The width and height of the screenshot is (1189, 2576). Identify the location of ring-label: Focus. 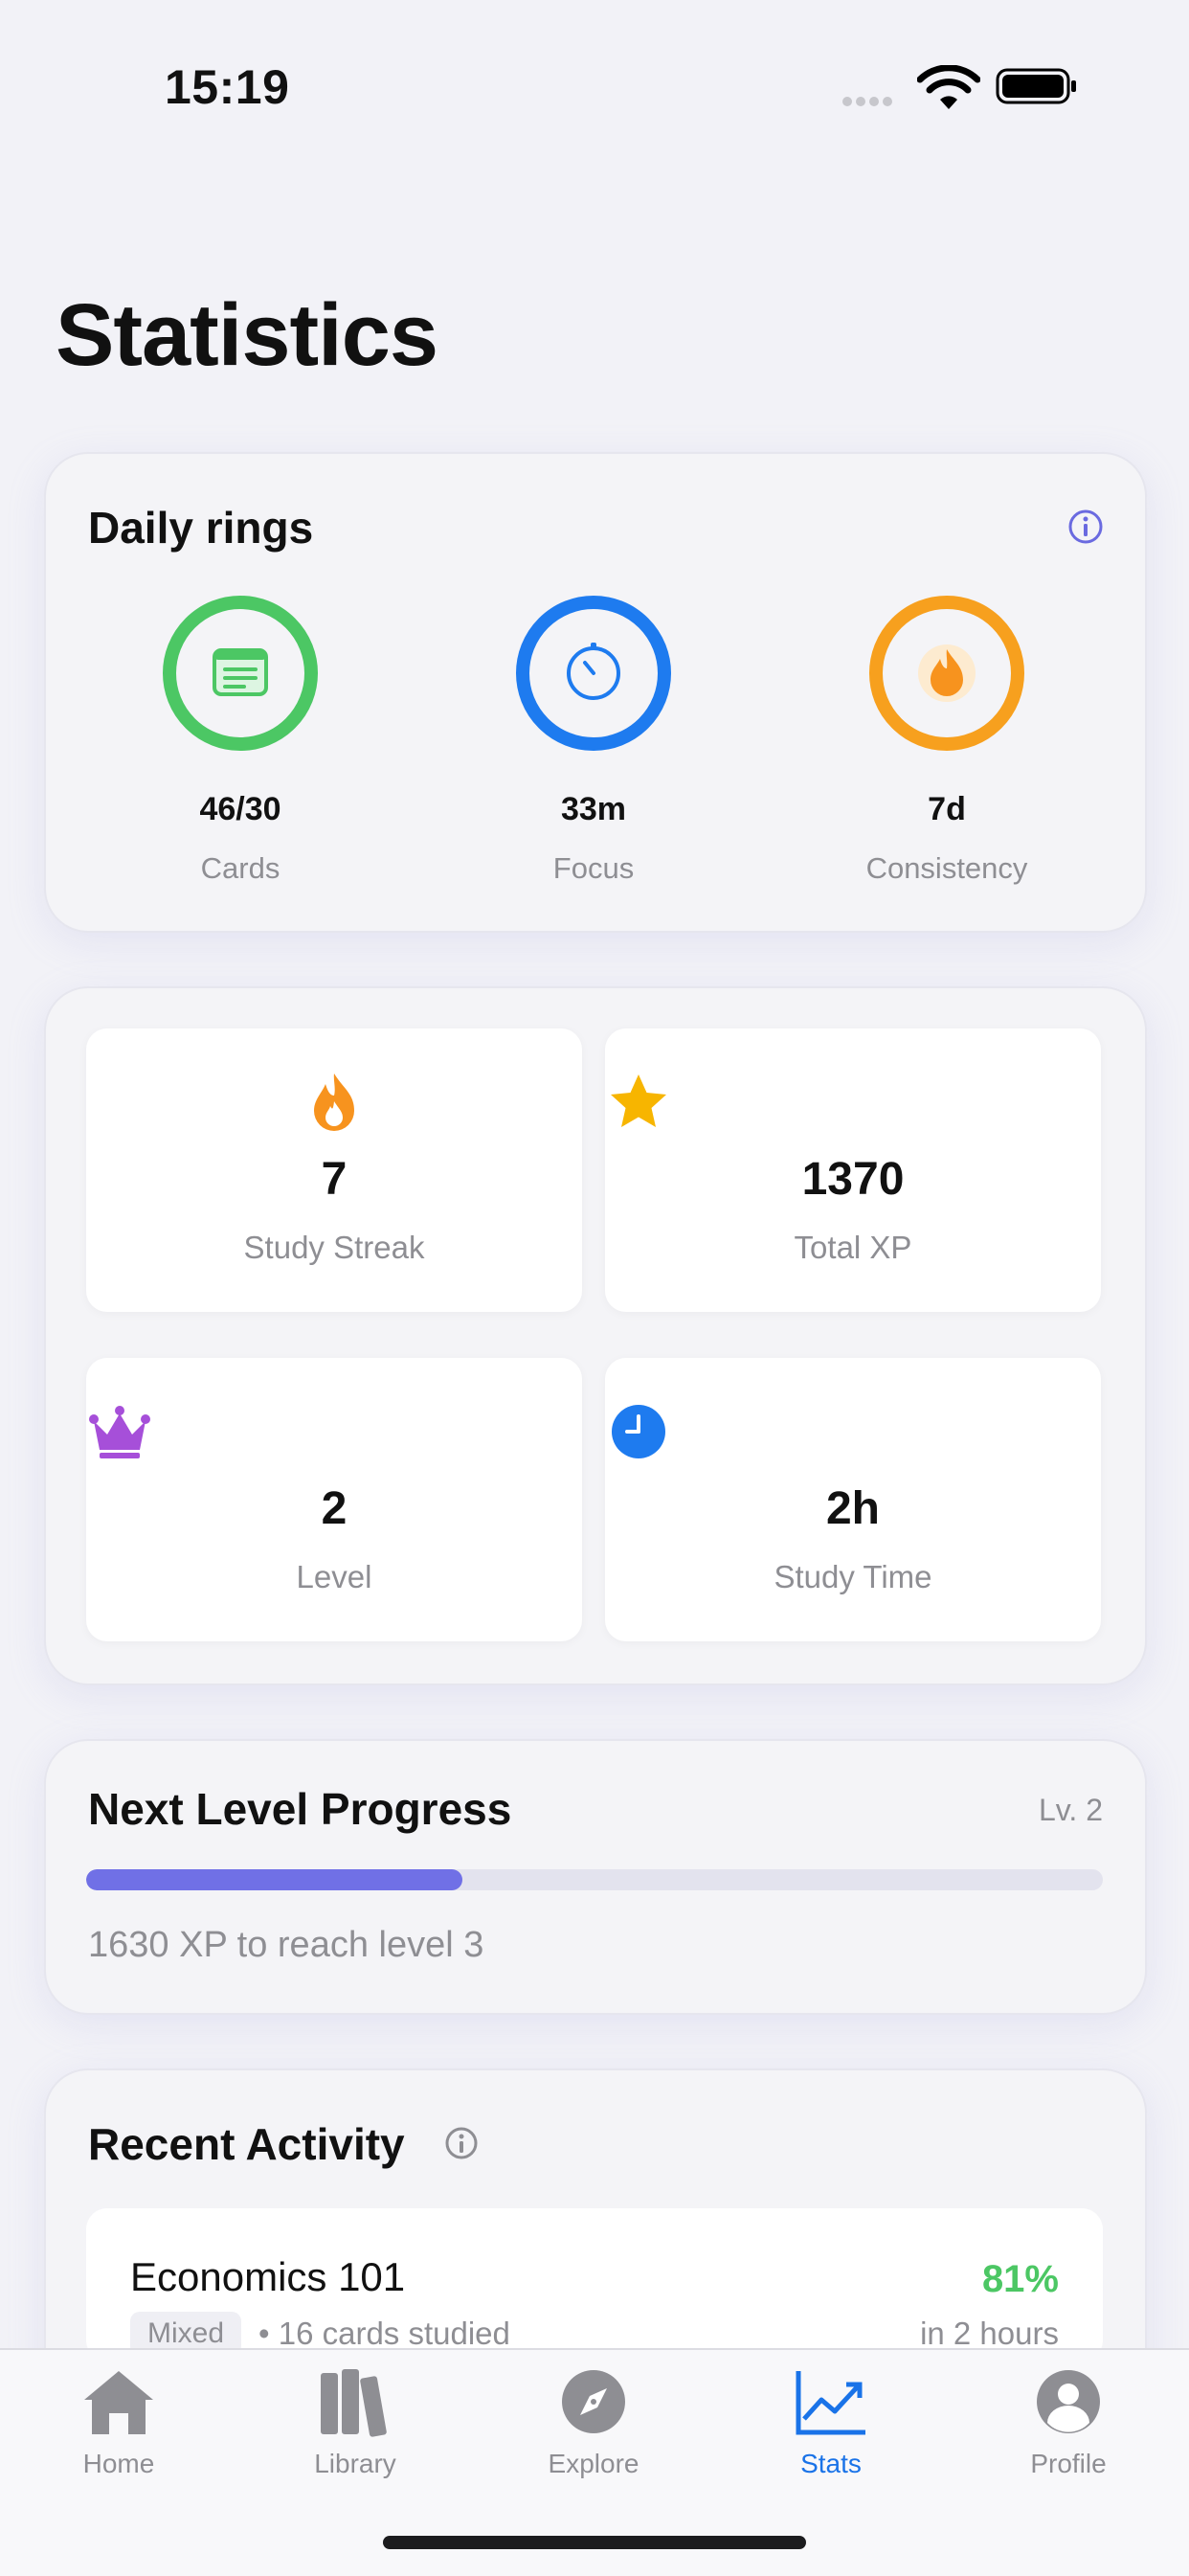
(593, 868).